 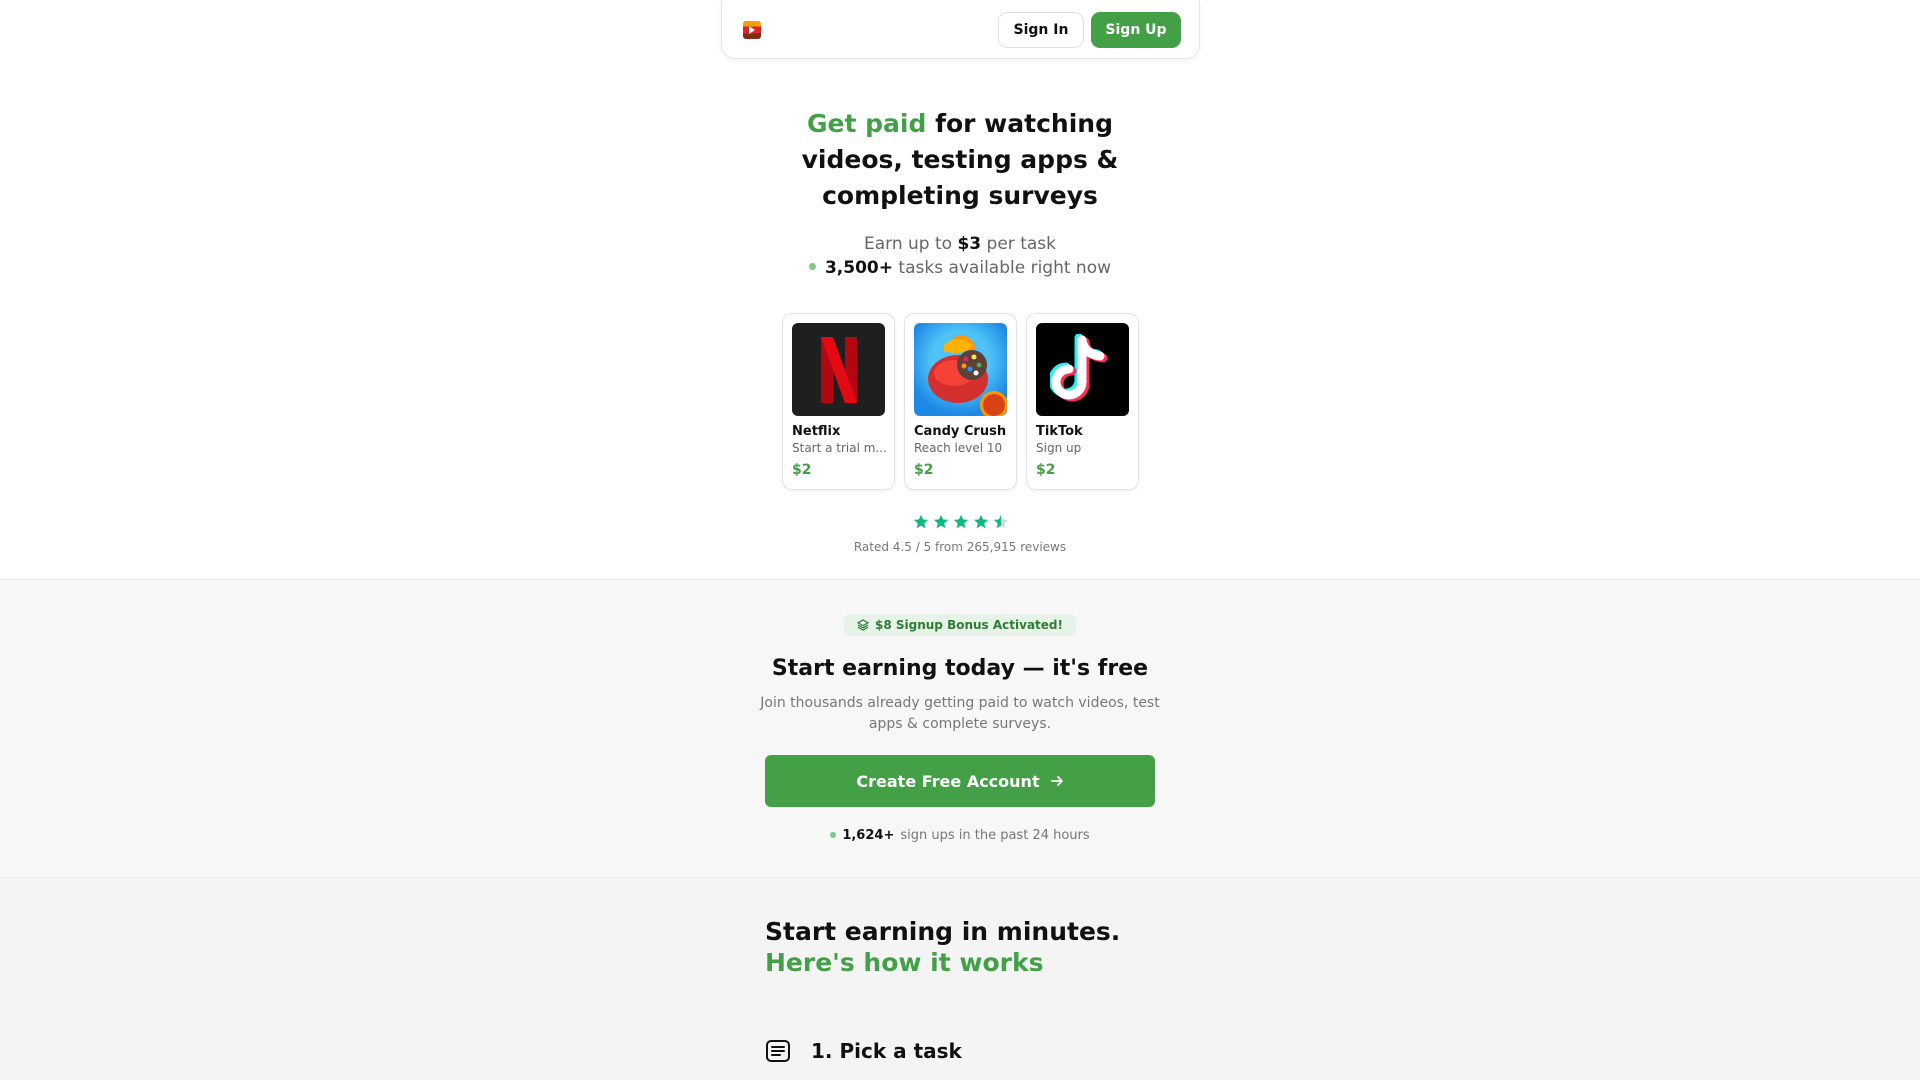 I want to click on tasks-available-line: 3,500+ tasks available right now, so click(x=960, y=268).